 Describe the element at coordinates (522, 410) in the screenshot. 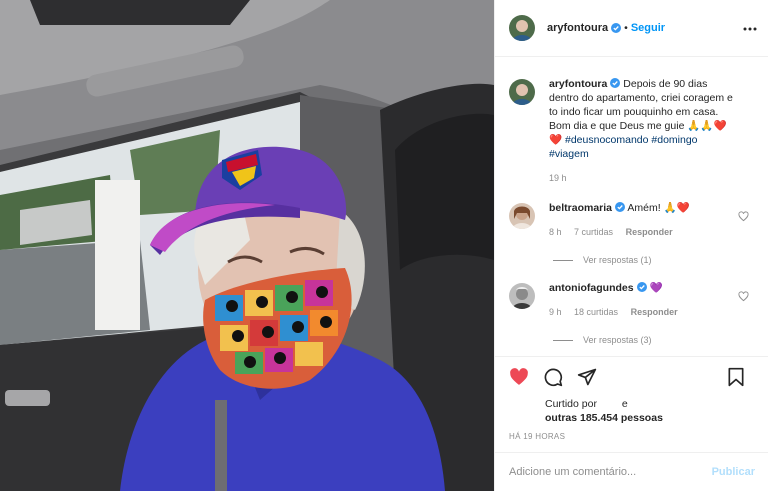

I see `liker-avatar` at that location.